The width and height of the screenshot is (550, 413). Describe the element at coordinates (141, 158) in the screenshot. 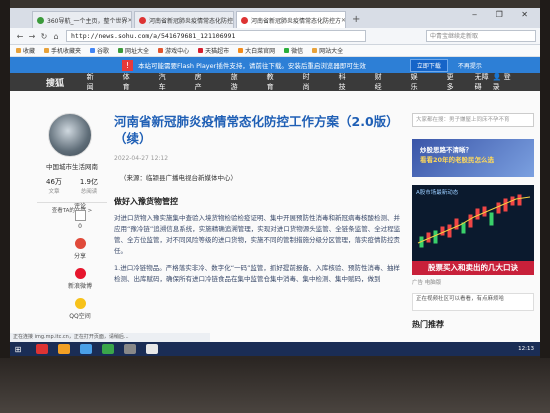

I see `article-date: 2022-04-27 12:12` at that location.